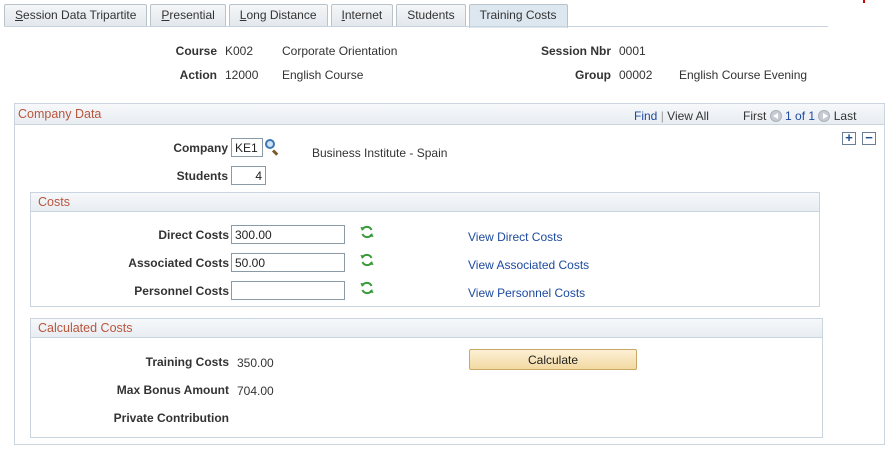 This screenshot has height=449, width=891. Describe the element at coordinates (426, 328) in the screenshot. I see `calculated-costs-header: Calculated Costs` at that location.